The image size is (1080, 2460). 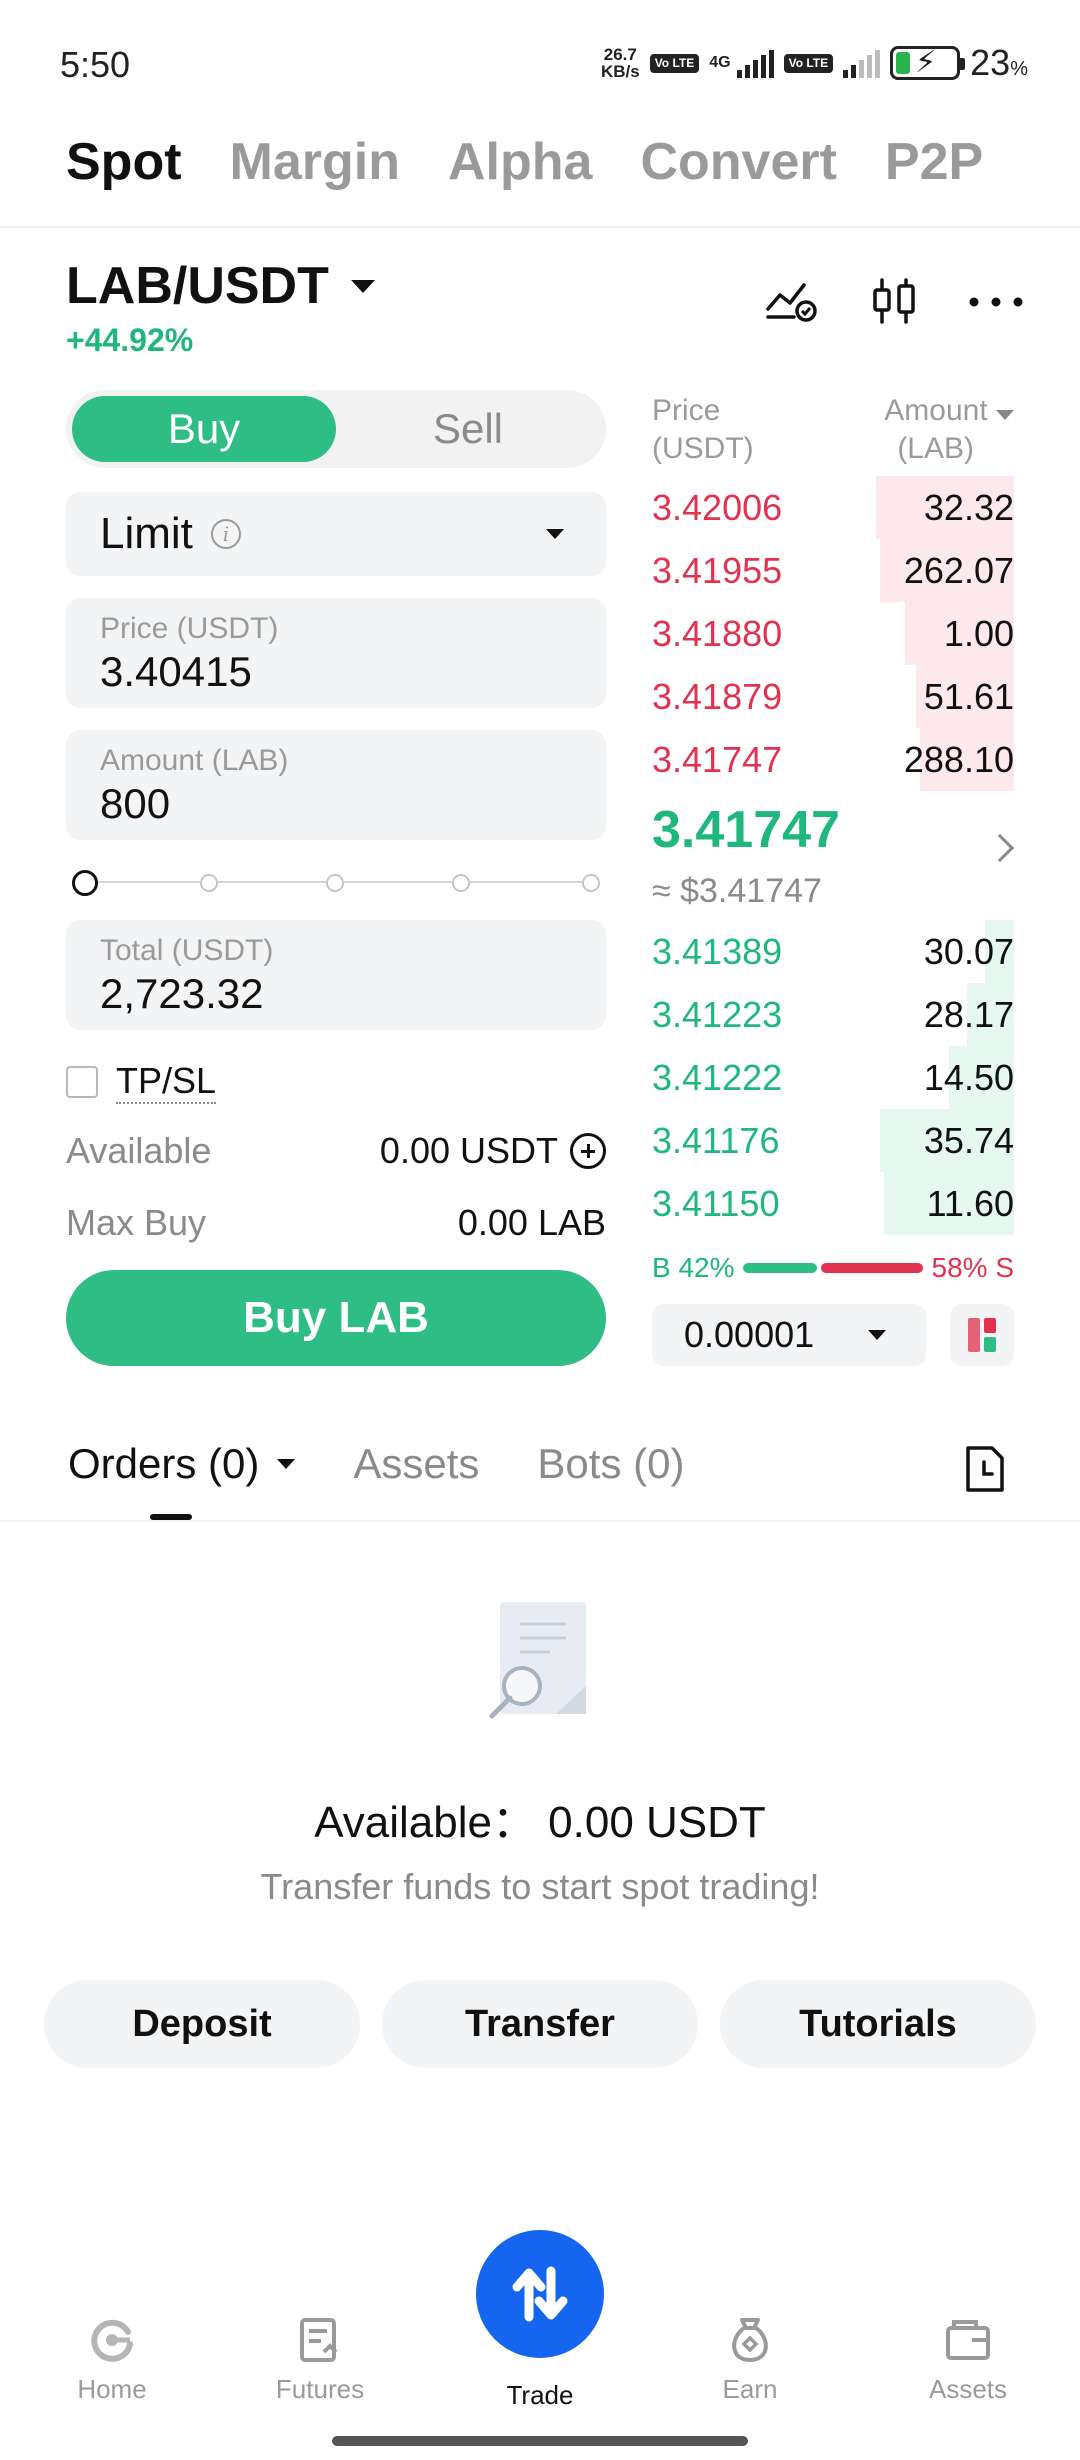 I want to click on transfer-button: Transfer, so click(x=540, y=2024).